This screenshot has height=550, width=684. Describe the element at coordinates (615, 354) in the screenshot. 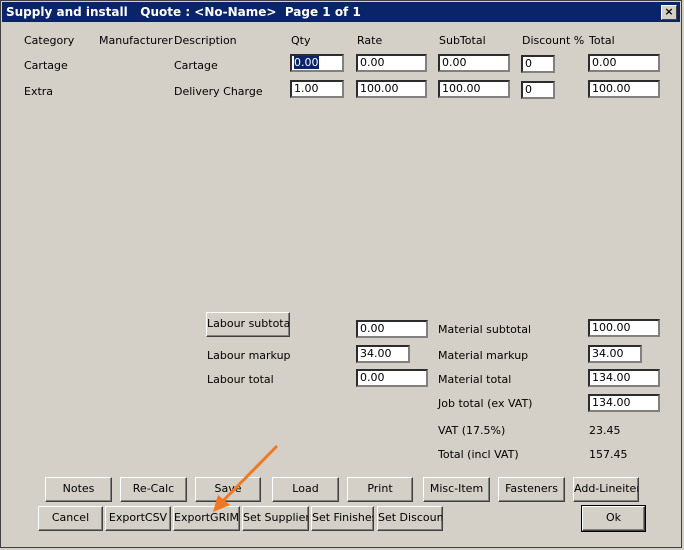

I see `material-markup-field: 34.00` at that location.